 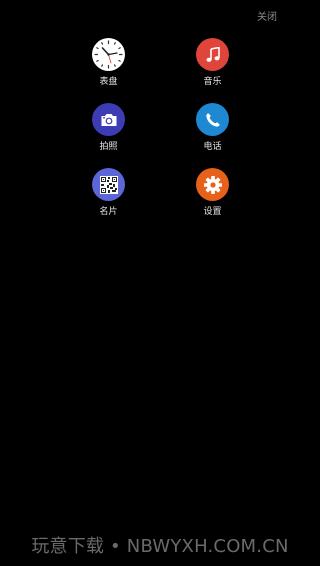 What do you see at coordinates (212, 54) in the screenshot?
I see `music-note-icon` at bounding box center [212, 54].